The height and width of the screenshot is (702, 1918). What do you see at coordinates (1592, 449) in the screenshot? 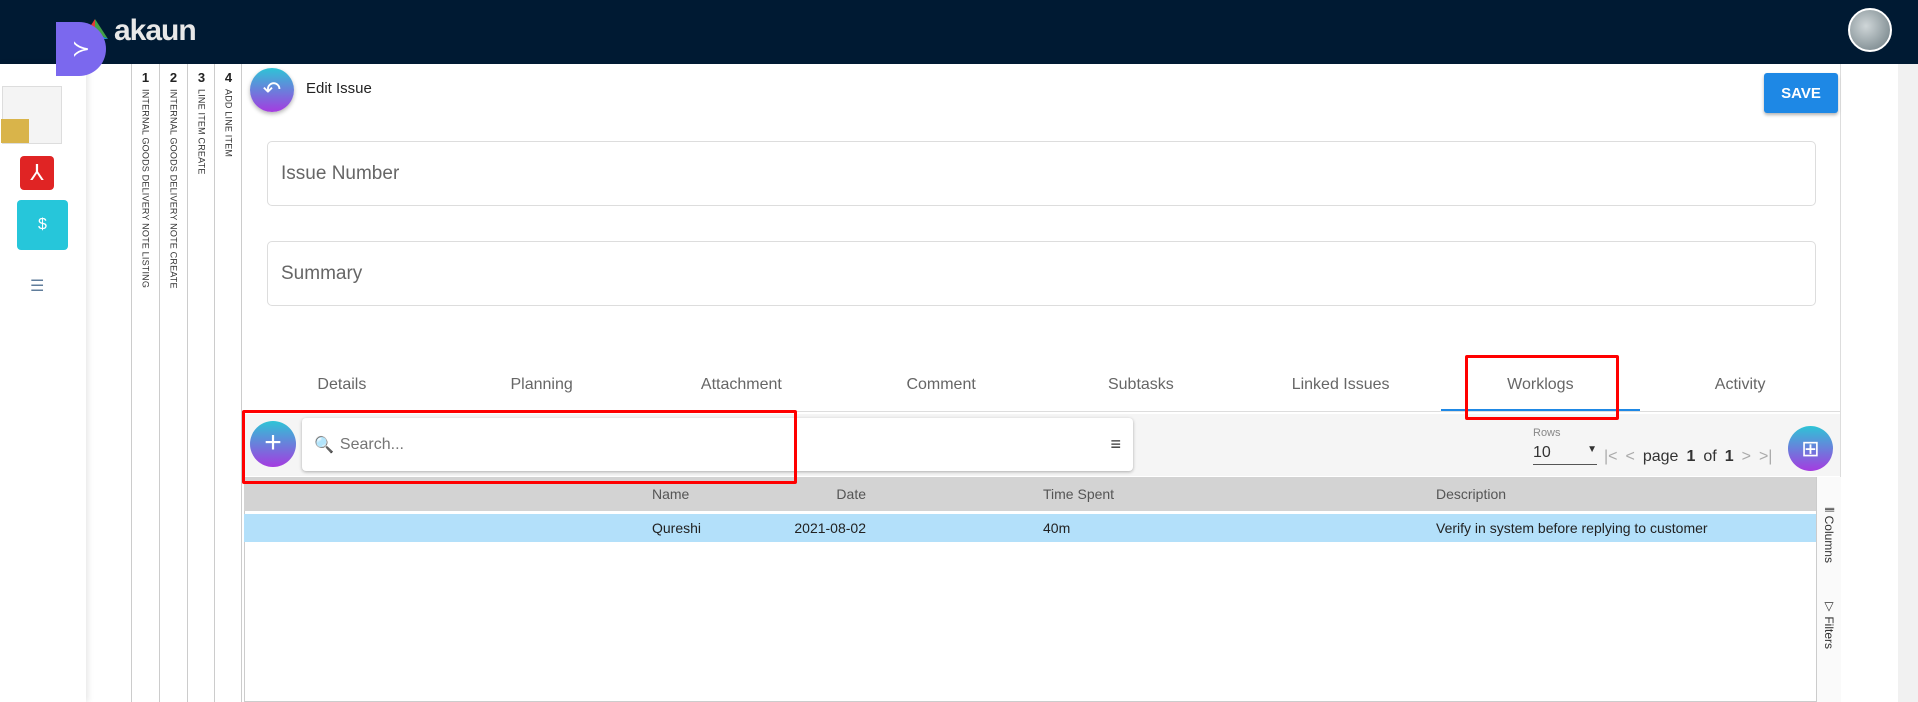
I see `dropdown-icon: ▼` at bounding box center [1592, 449].